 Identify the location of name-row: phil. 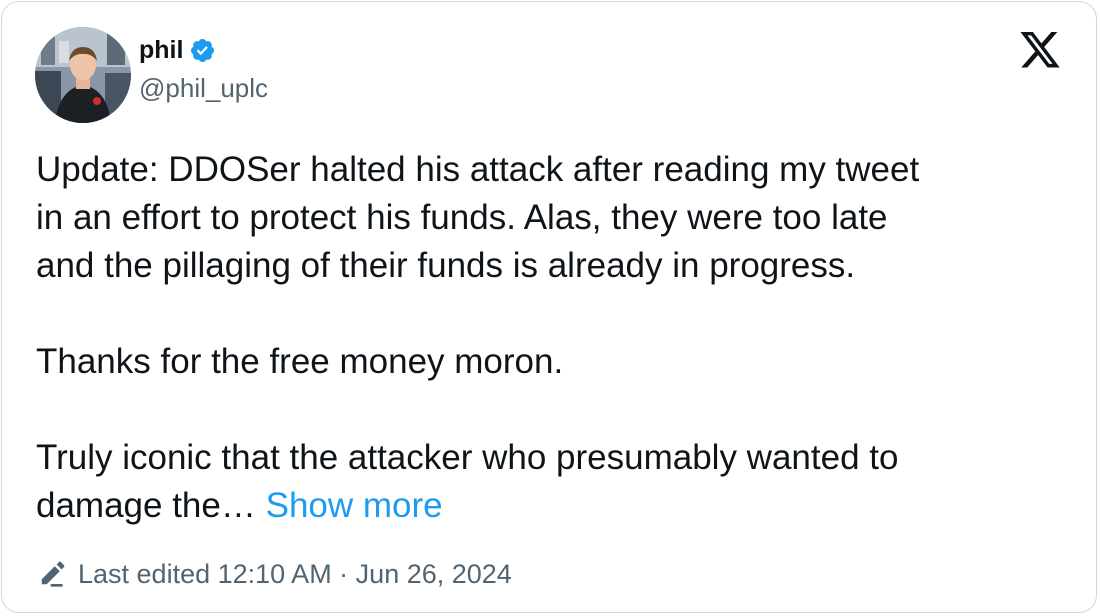
(203, 50).